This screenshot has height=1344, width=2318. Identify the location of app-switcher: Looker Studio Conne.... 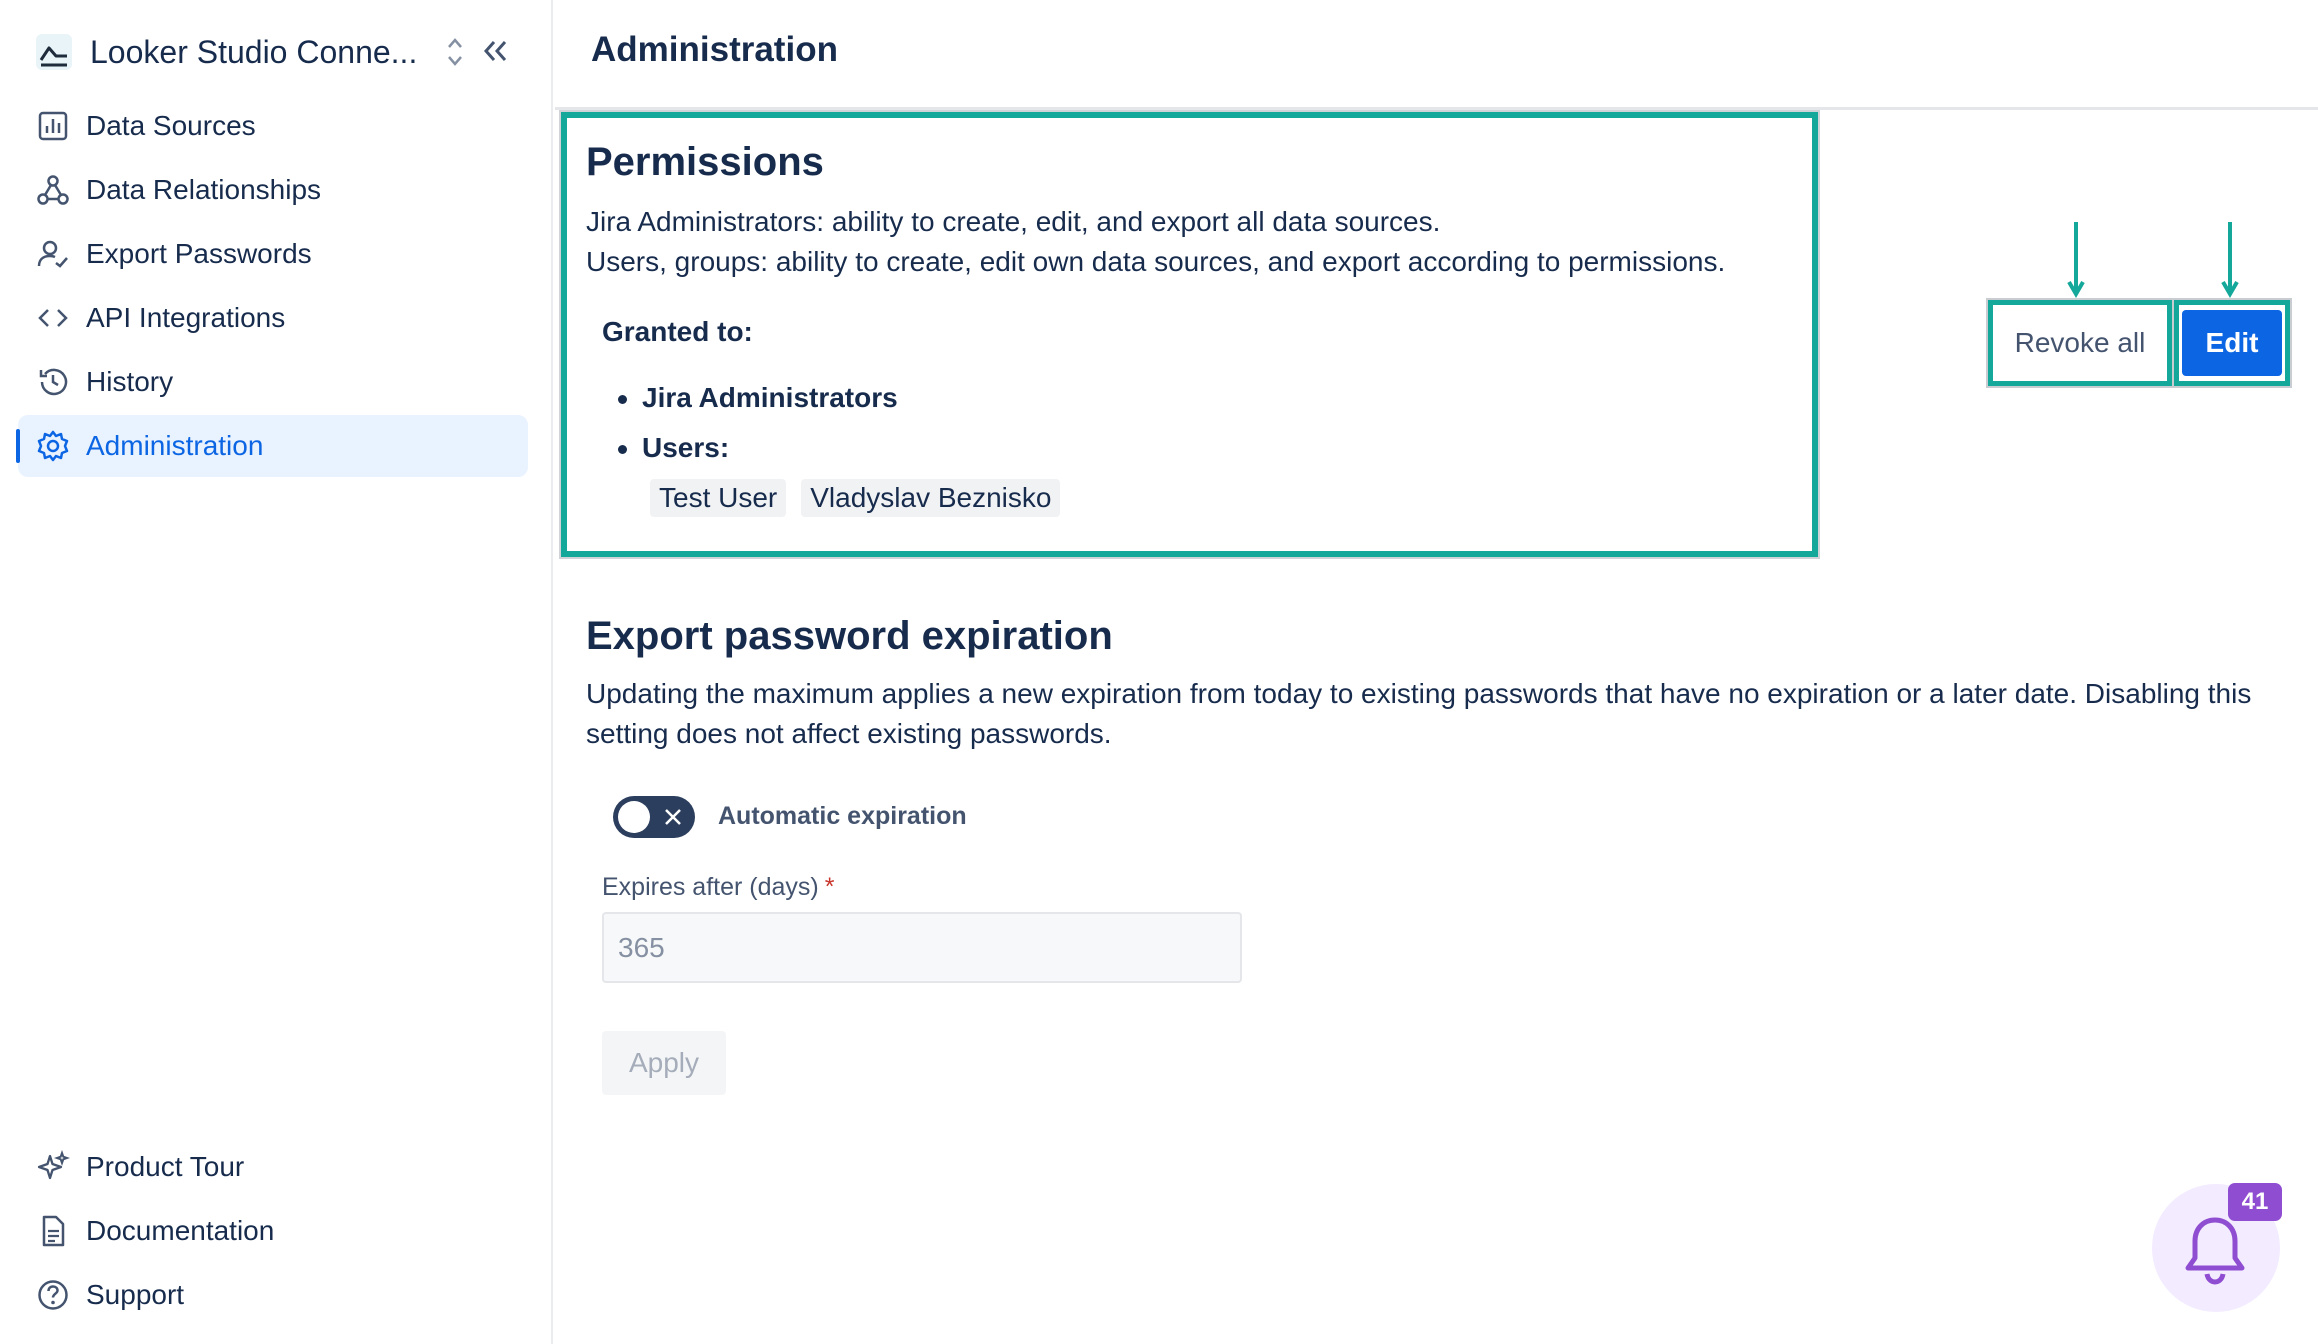
(226, 52).